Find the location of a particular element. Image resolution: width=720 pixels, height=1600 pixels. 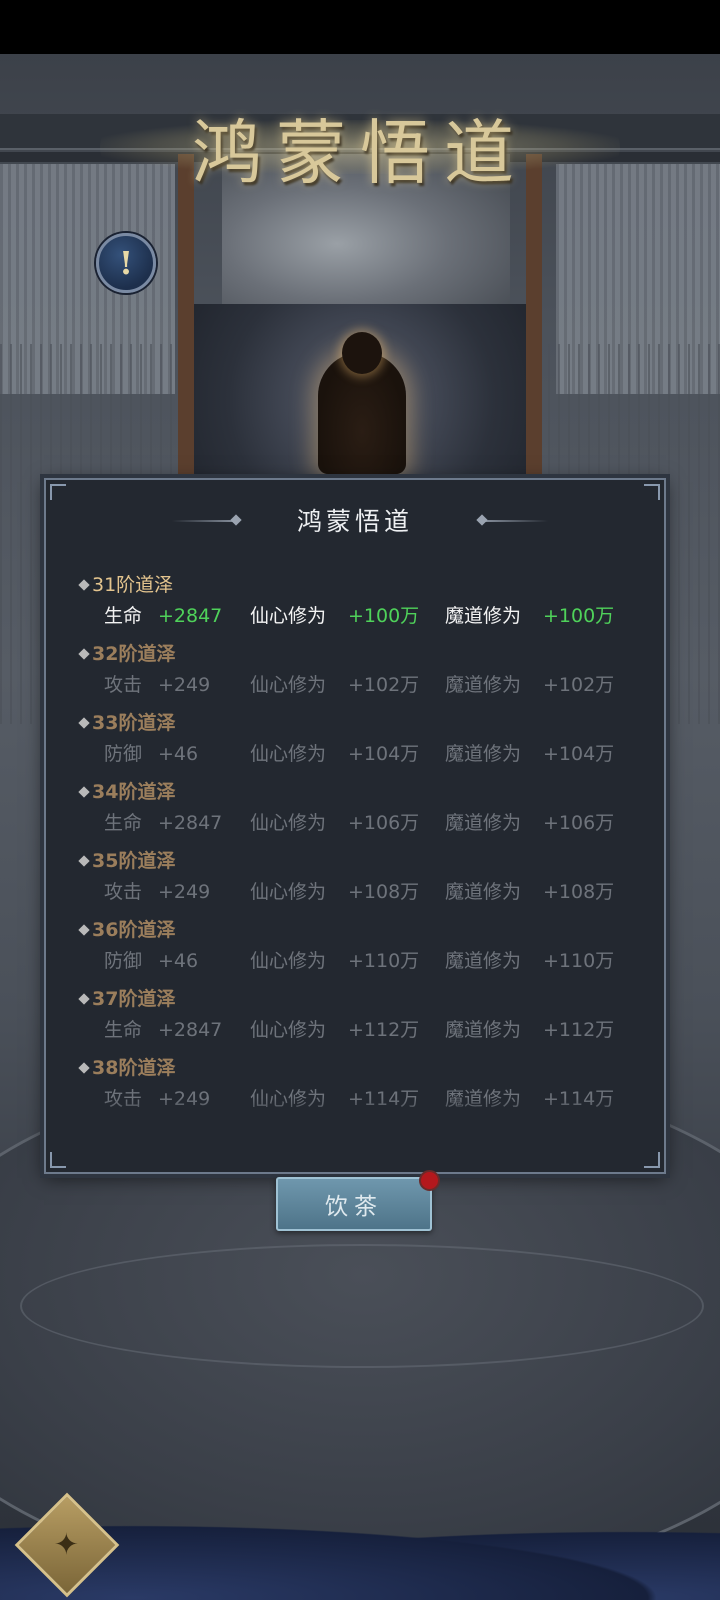

character-head is located at coordinates (362, 353).